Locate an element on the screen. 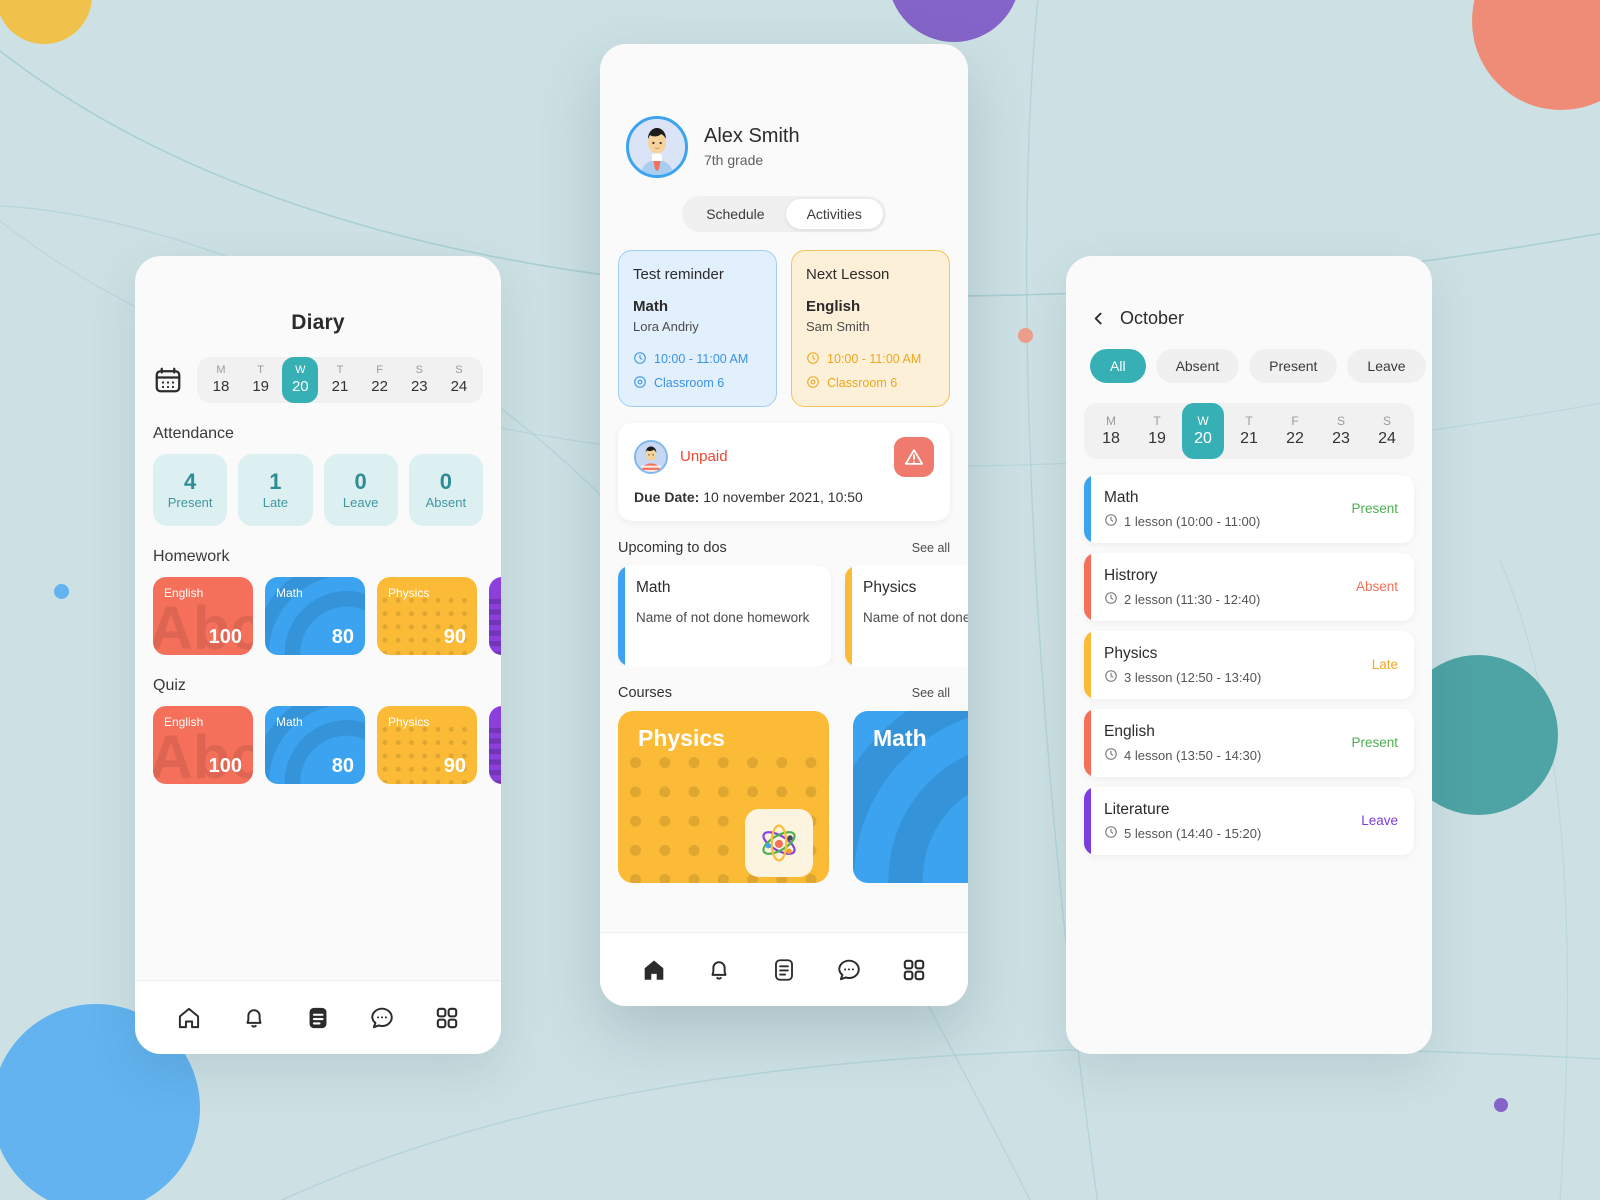 The width and height of the screenshot is (1600, 1200). row-lesson: 3 lesson (12:50 - 13:40) is located at coordinates (1193, 677).